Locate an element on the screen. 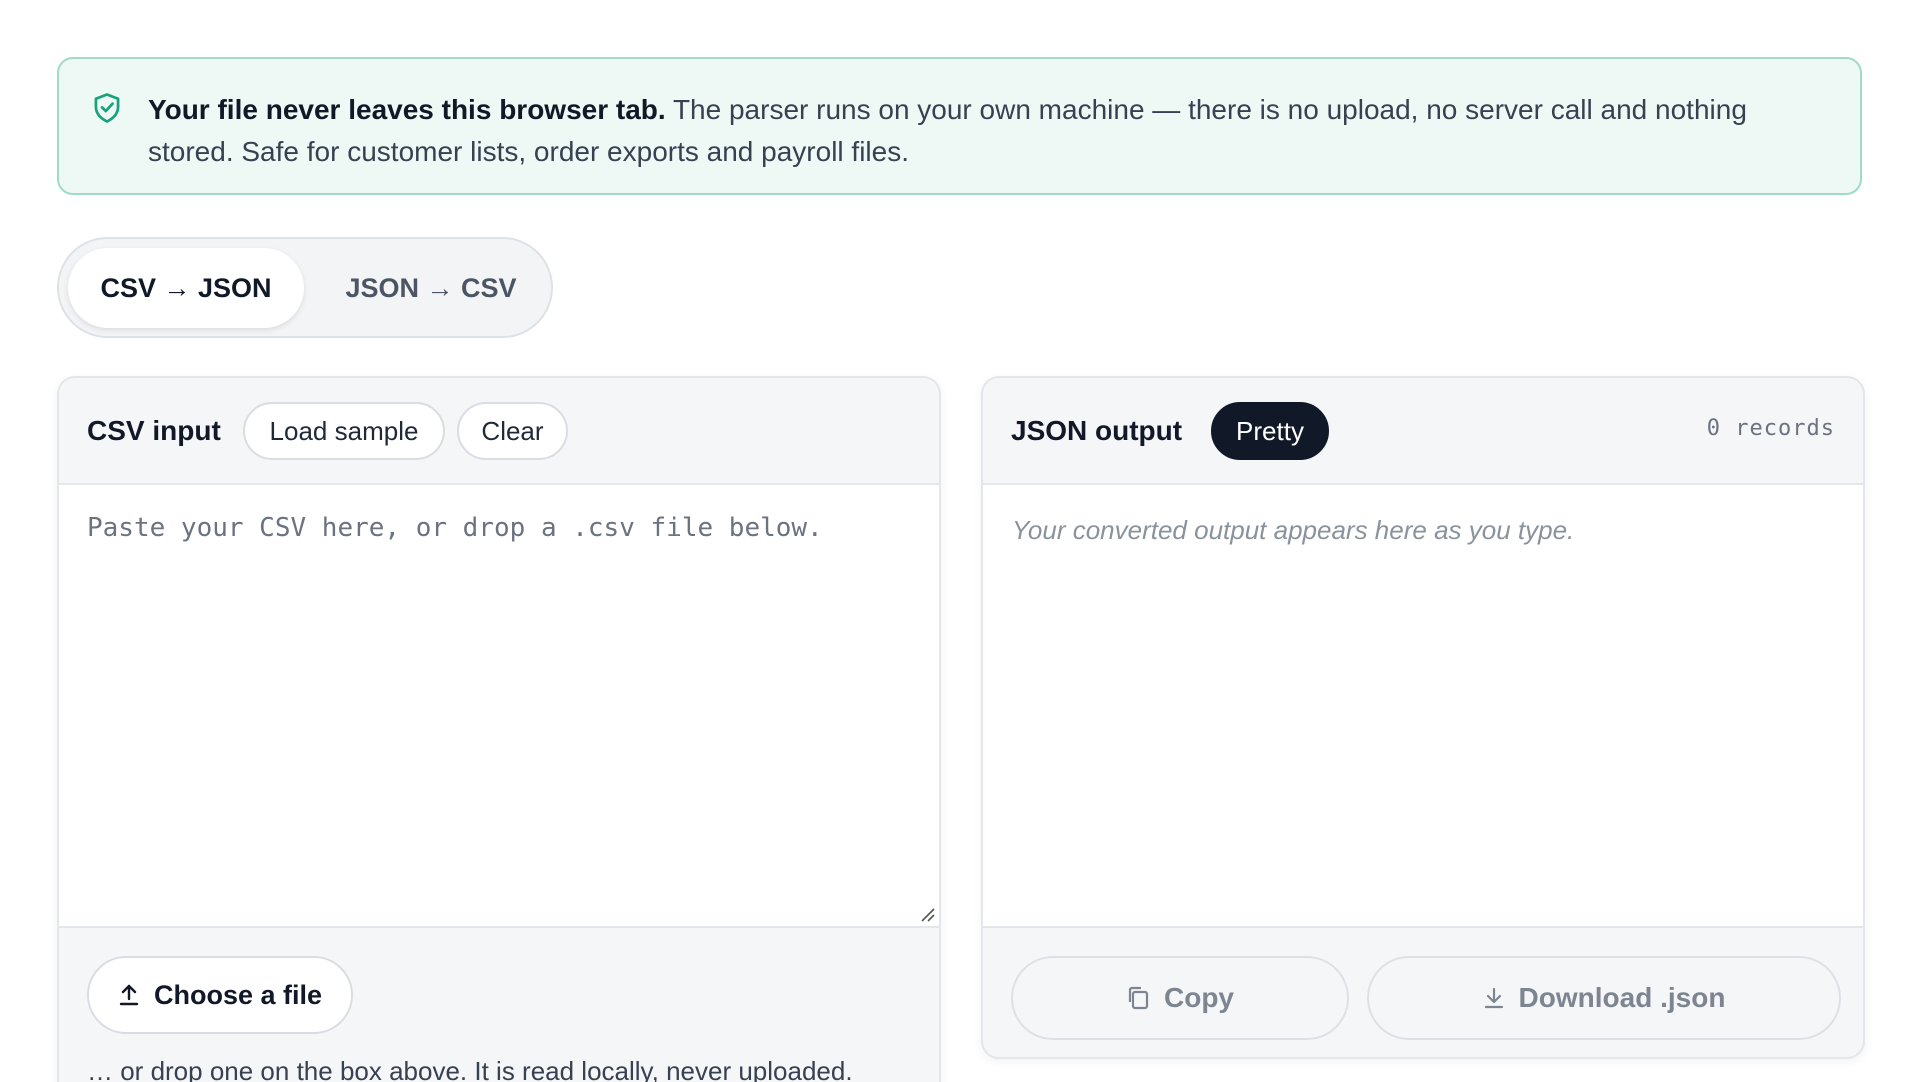 Image resolution: width=1920 pixels, height=1082 pixels. csv-input-header: CSV input Load sample Clear is located at coordinates (499, 431).